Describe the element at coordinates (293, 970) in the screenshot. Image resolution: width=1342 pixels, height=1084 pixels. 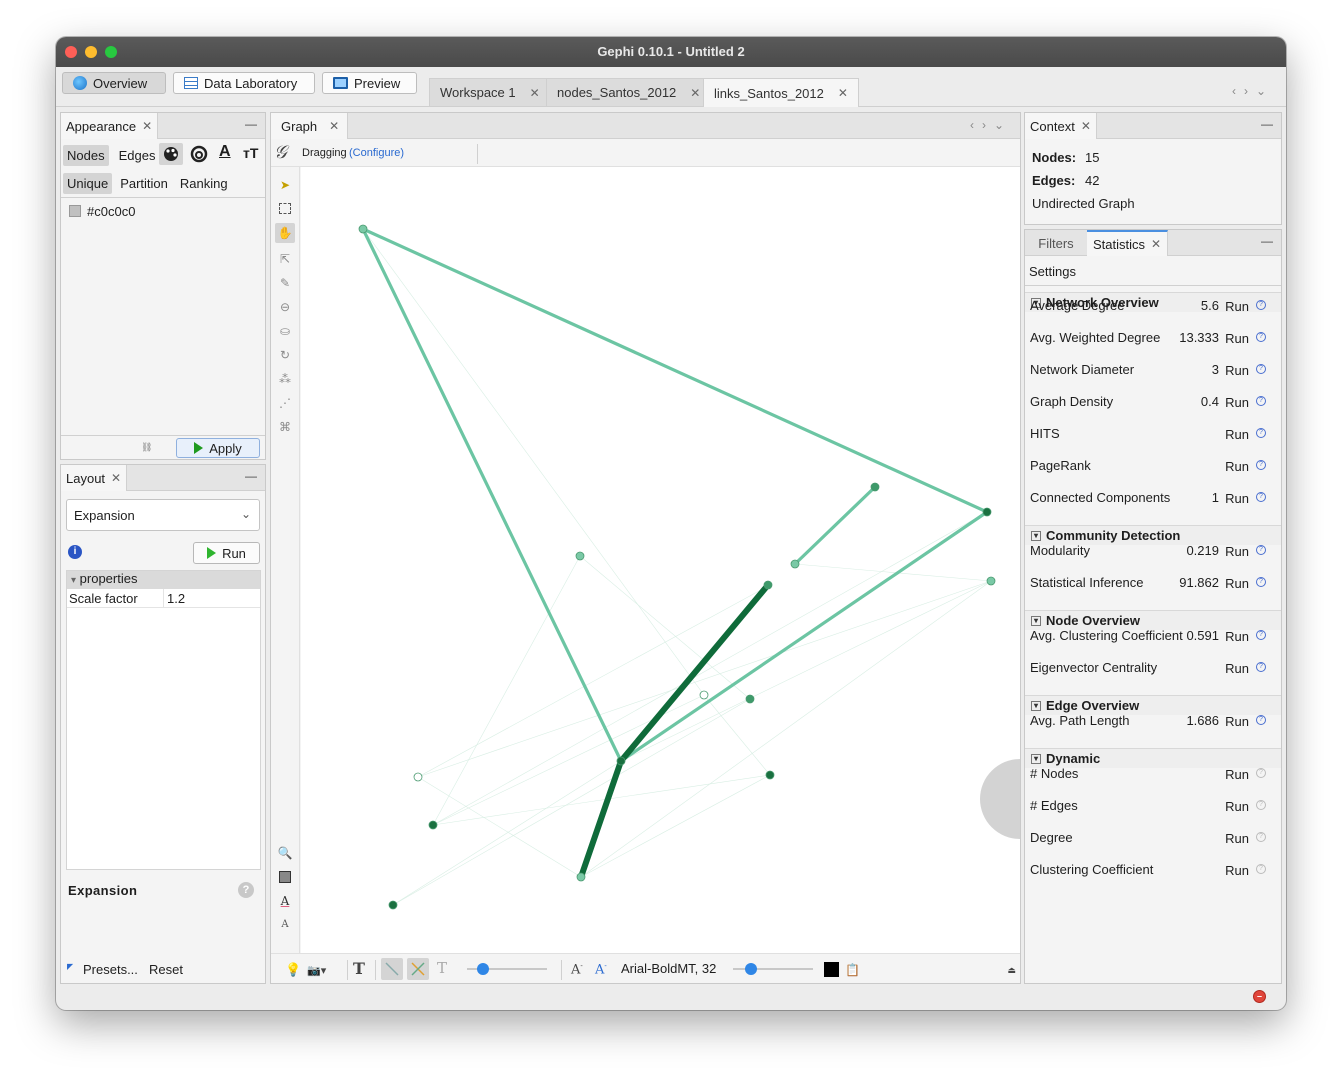
I see `lightbulb-icon: 💡` at that location.